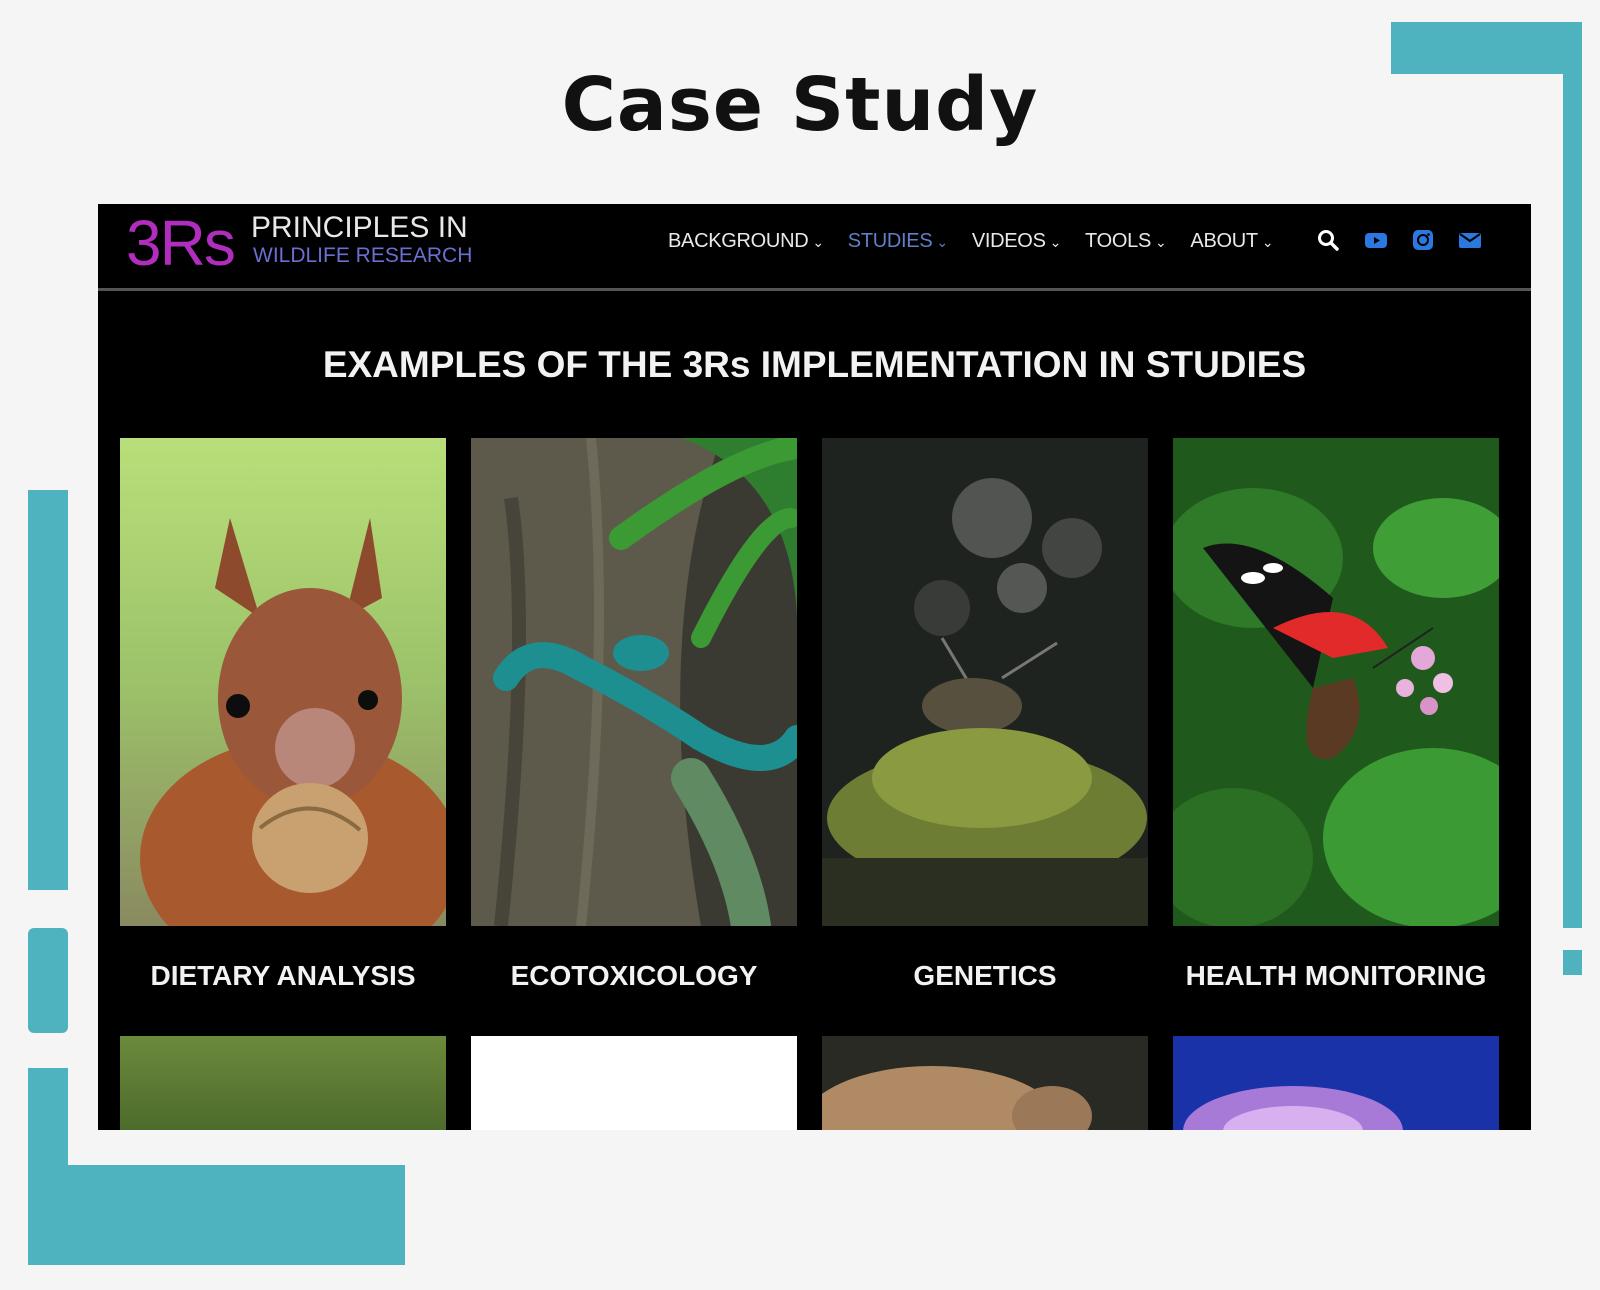 The image size is (1600, 1290). Describe the element at coordinates (1470, 242) in the screenshot. I see `email-icon` at that location.